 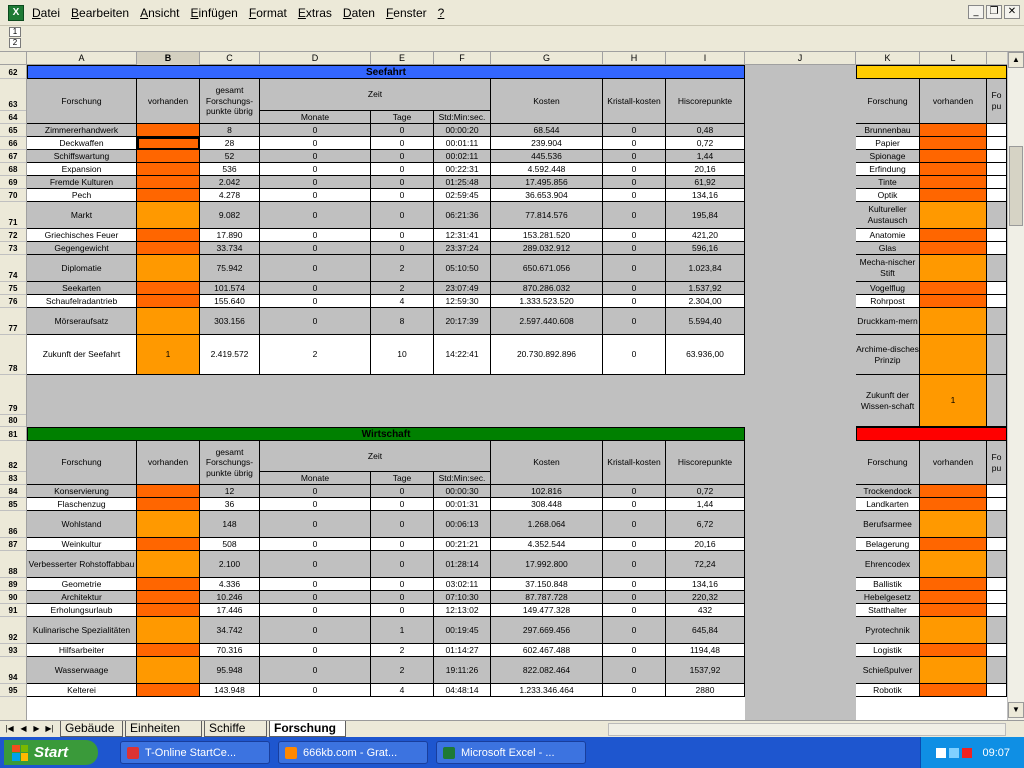 What do you see at coordinates (705, 58) in the screenshot?
I see `column-header-i: I` at bounding box center [705, 58].